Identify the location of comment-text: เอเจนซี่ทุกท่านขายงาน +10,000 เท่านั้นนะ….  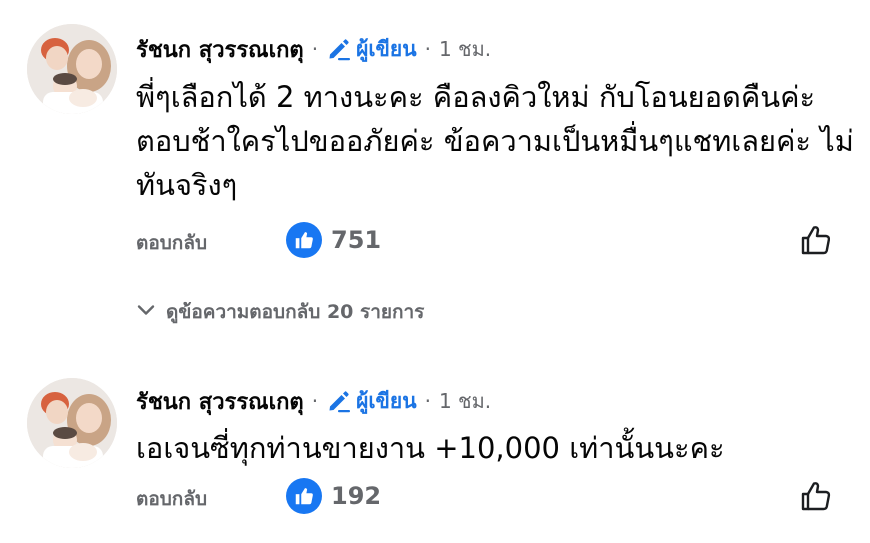
(430, 448).